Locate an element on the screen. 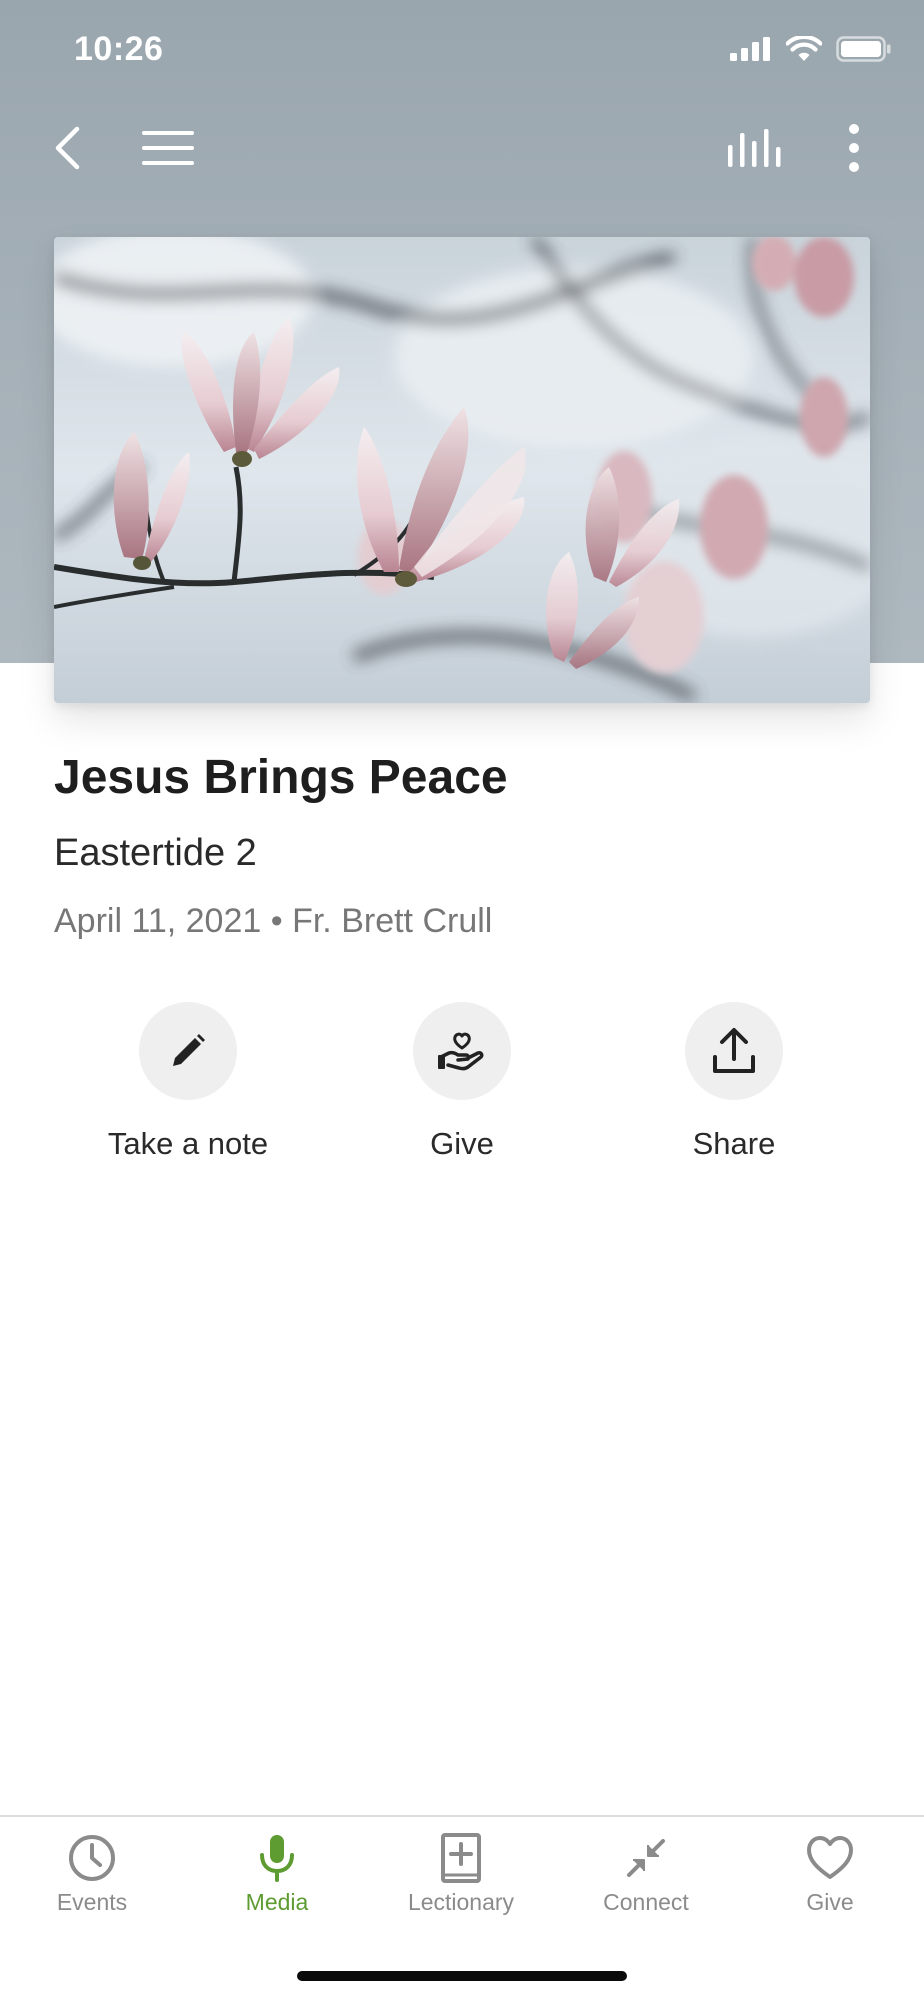  heart-icon is located at coordinates (830, 1857).